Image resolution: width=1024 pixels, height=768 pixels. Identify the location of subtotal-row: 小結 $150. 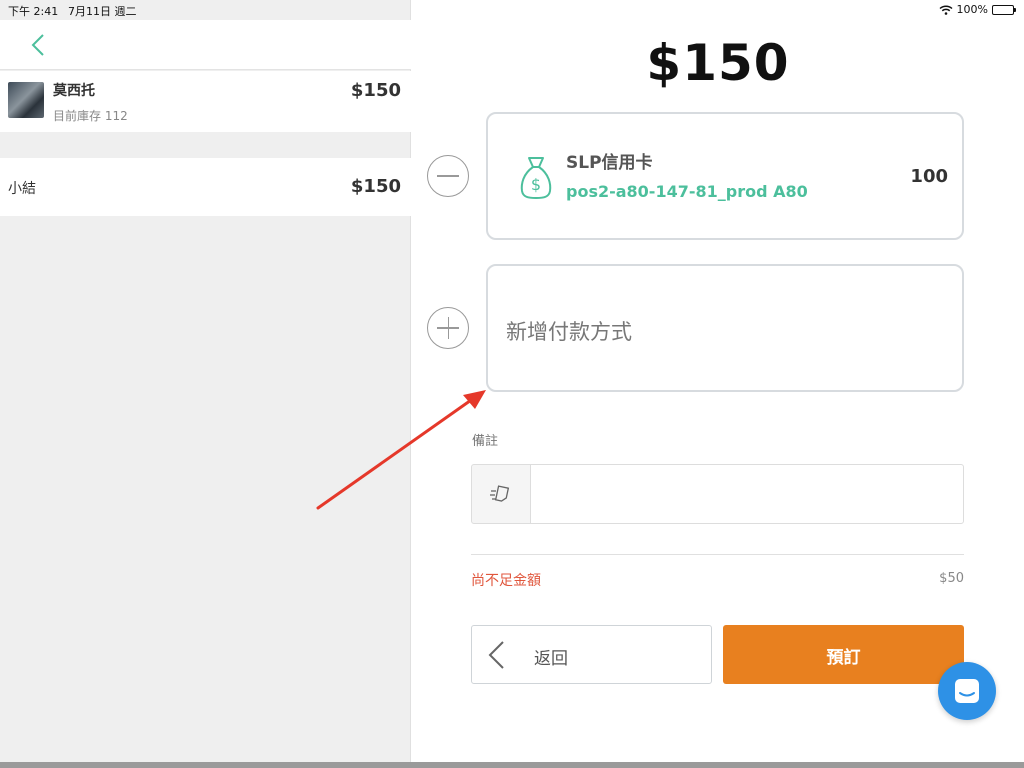
(205, 187).